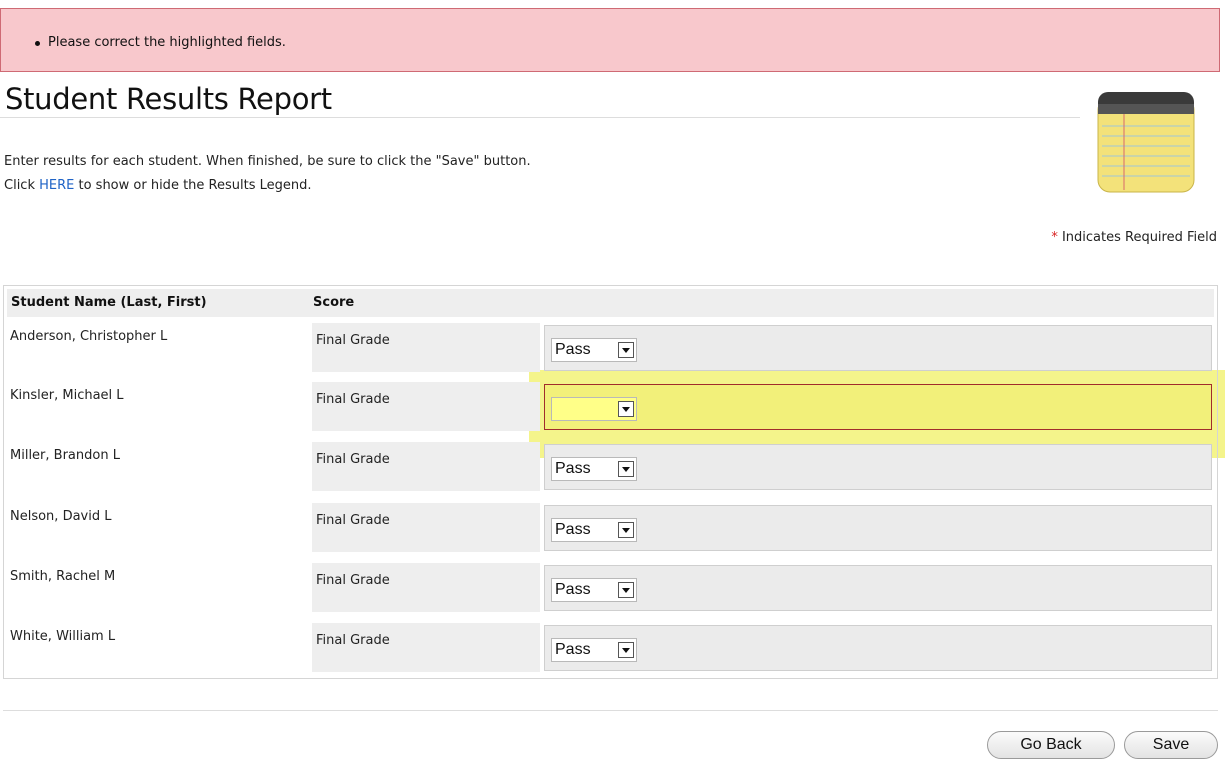  I want to click on table-header: Student Name (Last, First) Score, so click(610, 303).